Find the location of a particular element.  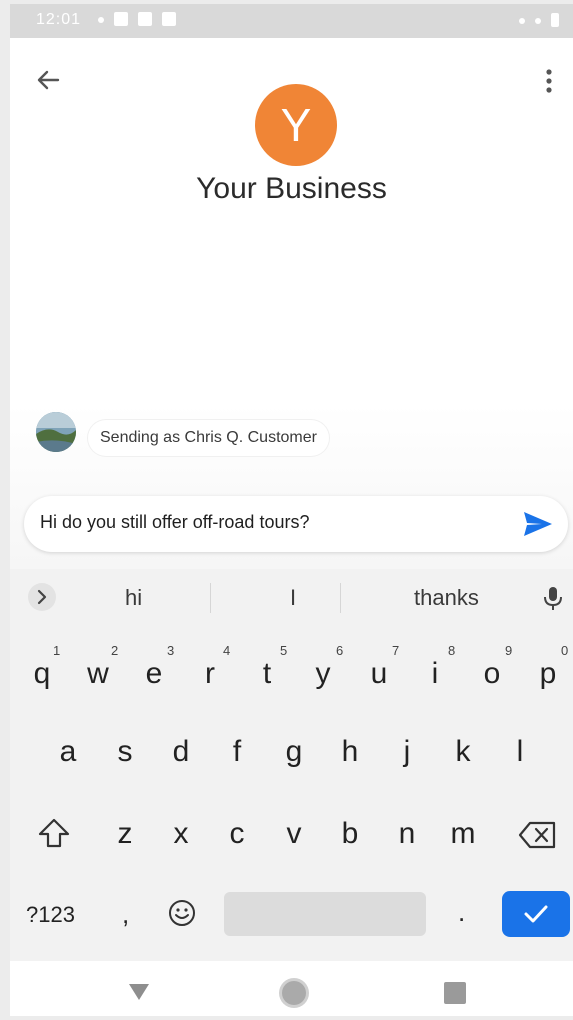

key-number-hint: 0 is located at coordinates (565, 650).